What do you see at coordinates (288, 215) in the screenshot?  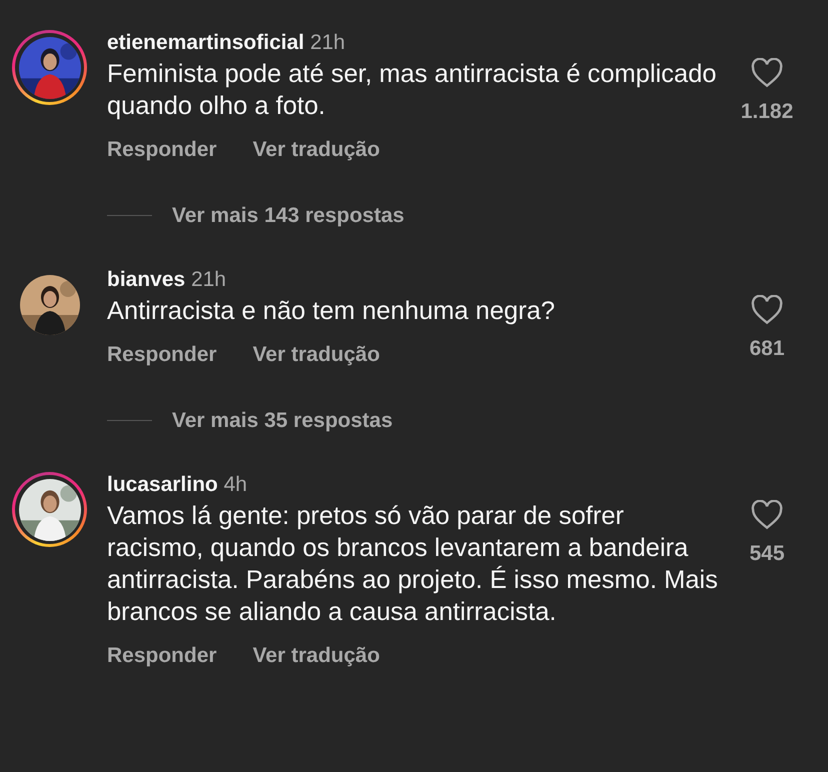 I see `view-replies-link: Ver mais 143 respostas` at bounding box center [288, 215].